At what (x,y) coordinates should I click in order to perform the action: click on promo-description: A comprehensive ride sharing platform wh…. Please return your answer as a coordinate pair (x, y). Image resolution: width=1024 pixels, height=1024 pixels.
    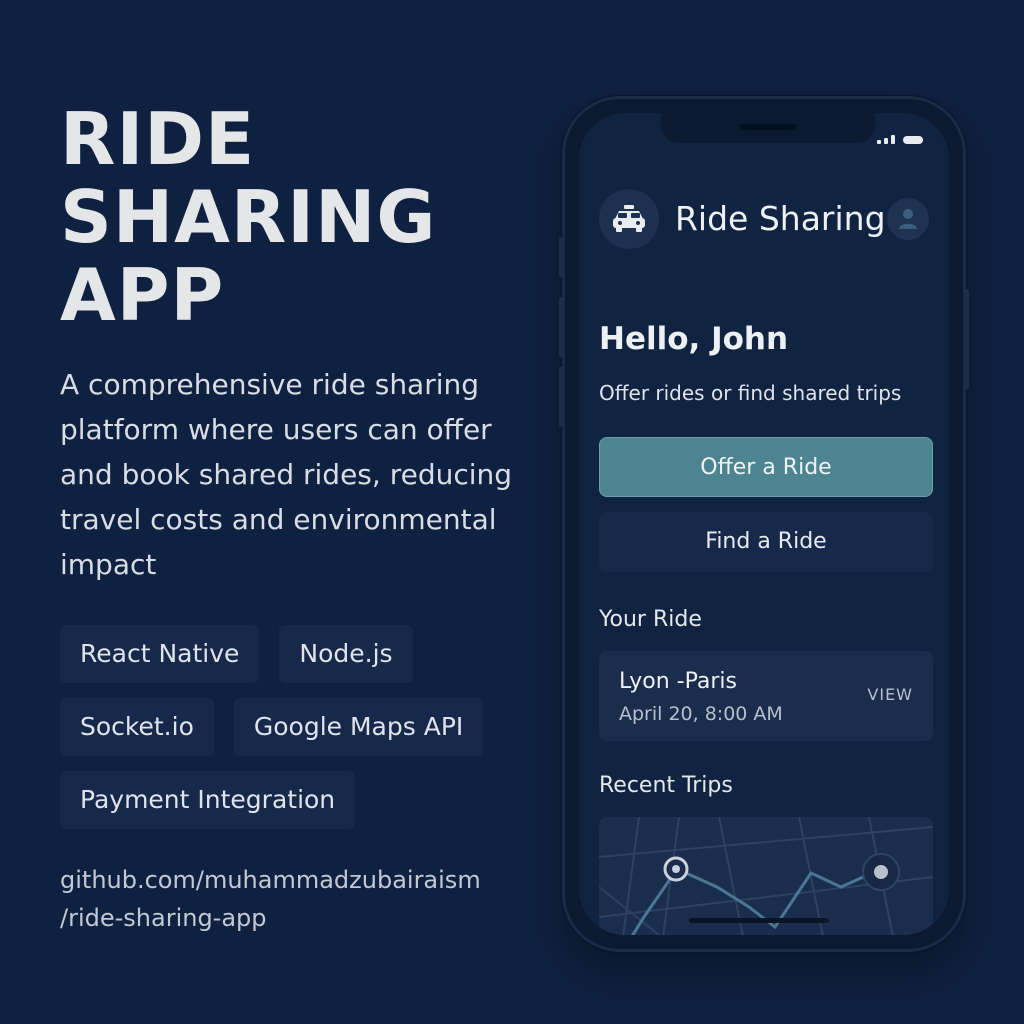
    Looking at the image, I should click on (286, 474).